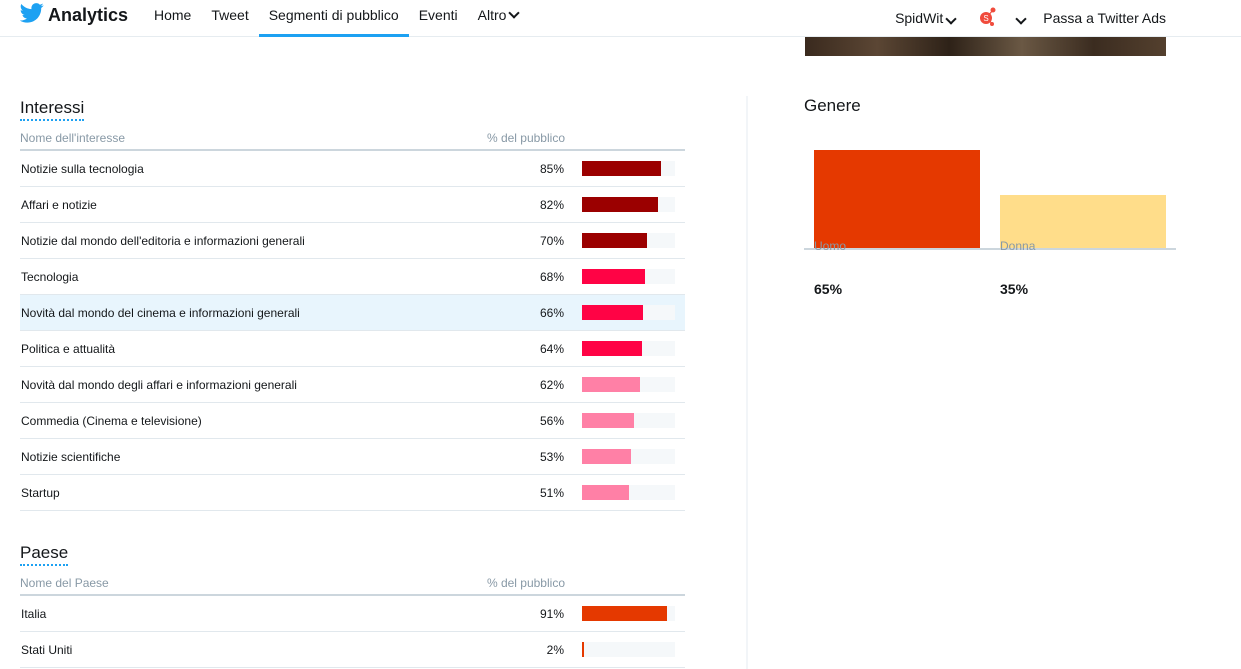 This screenshot has width=1241, height=669. What do you see at coordinates (551, 312) in the screenshot?
I see `row-percentage: 66%` at bounding box center [551, 312].